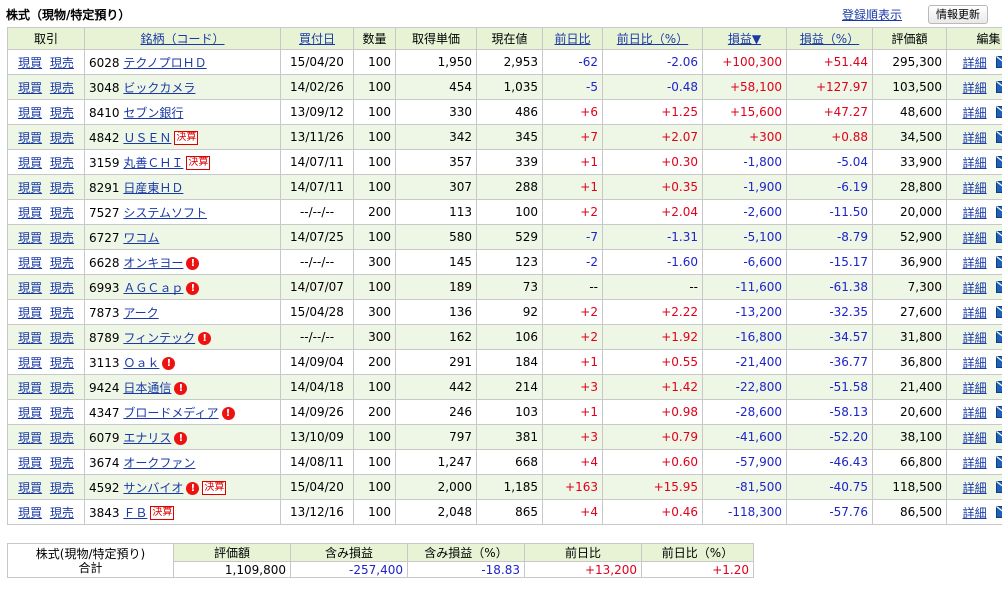 Image resolution: width=1002 pixels, height=592 pixels. Describe the element at coordinates (153, 113) in the screenshot. I see `stock-name-link: セブン銀行` at that location.